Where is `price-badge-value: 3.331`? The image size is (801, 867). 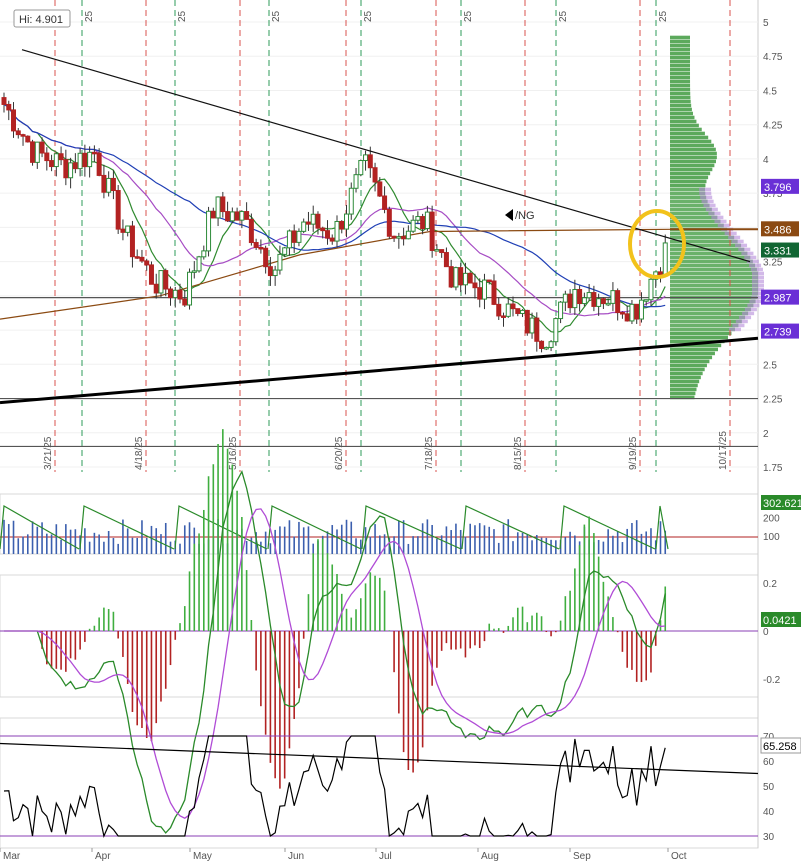 price-badge-value: 3.331 is located at coordinates (778, 252).